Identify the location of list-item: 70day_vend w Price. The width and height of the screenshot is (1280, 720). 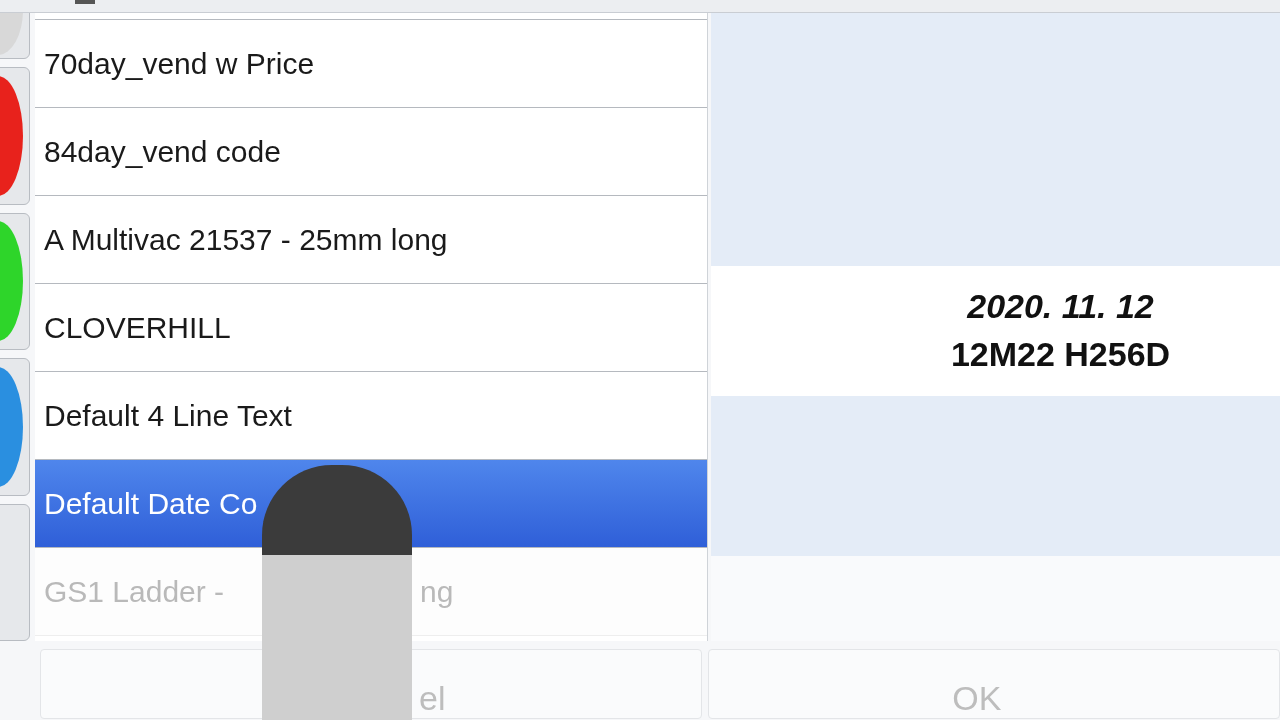
(371, 64).